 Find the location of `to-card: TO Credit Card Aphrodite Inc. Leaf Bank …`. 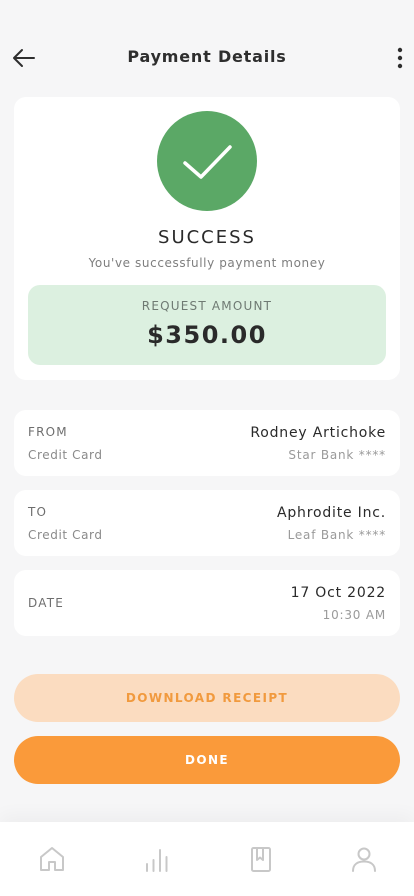

to-card: TO Credit Card Aphrodite Inc. Leaf Bank … is located at coordinates (207, 523).